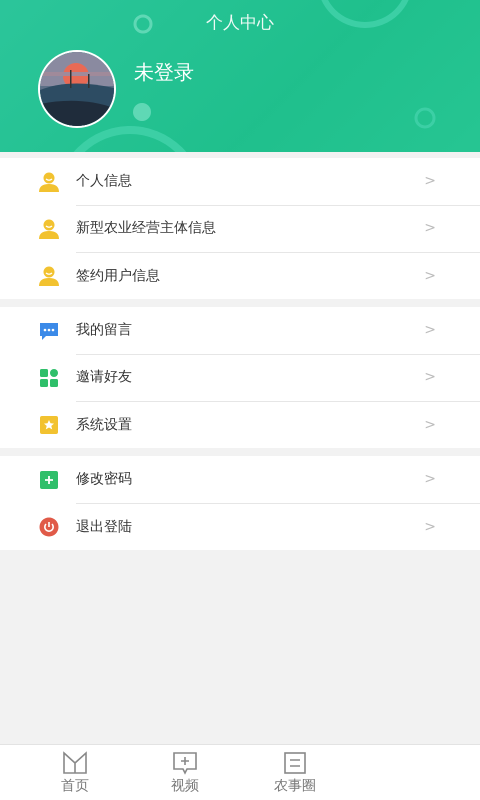 This screenshot has height=800, width=480. What do you see at coordinates (240, 23) in the screenshot?
I see `page-title: 个人中心` at bounding box center [240, 23].